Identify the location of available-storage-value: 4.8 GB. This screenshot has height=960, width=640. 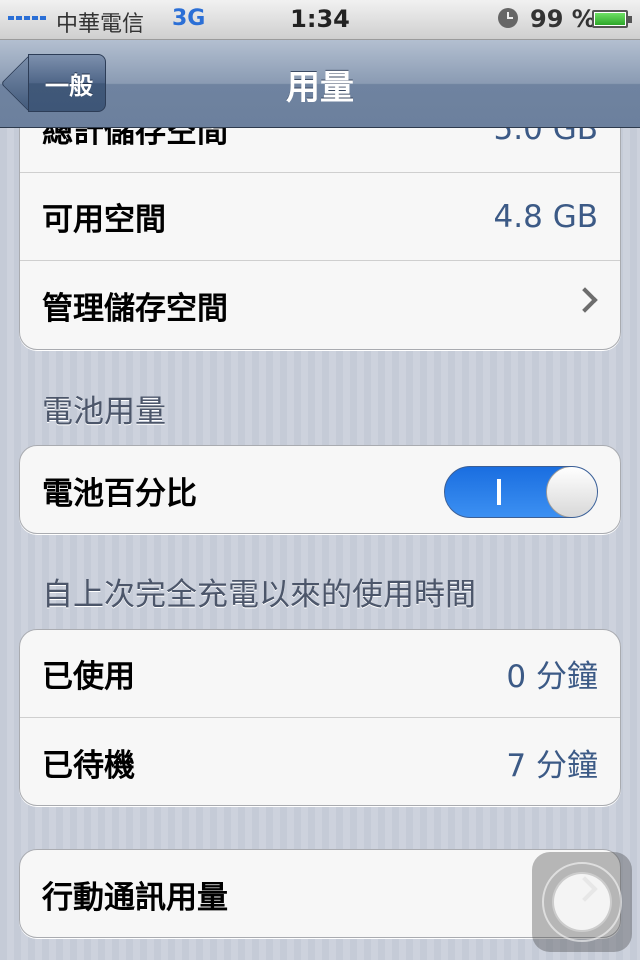
(545, 216).